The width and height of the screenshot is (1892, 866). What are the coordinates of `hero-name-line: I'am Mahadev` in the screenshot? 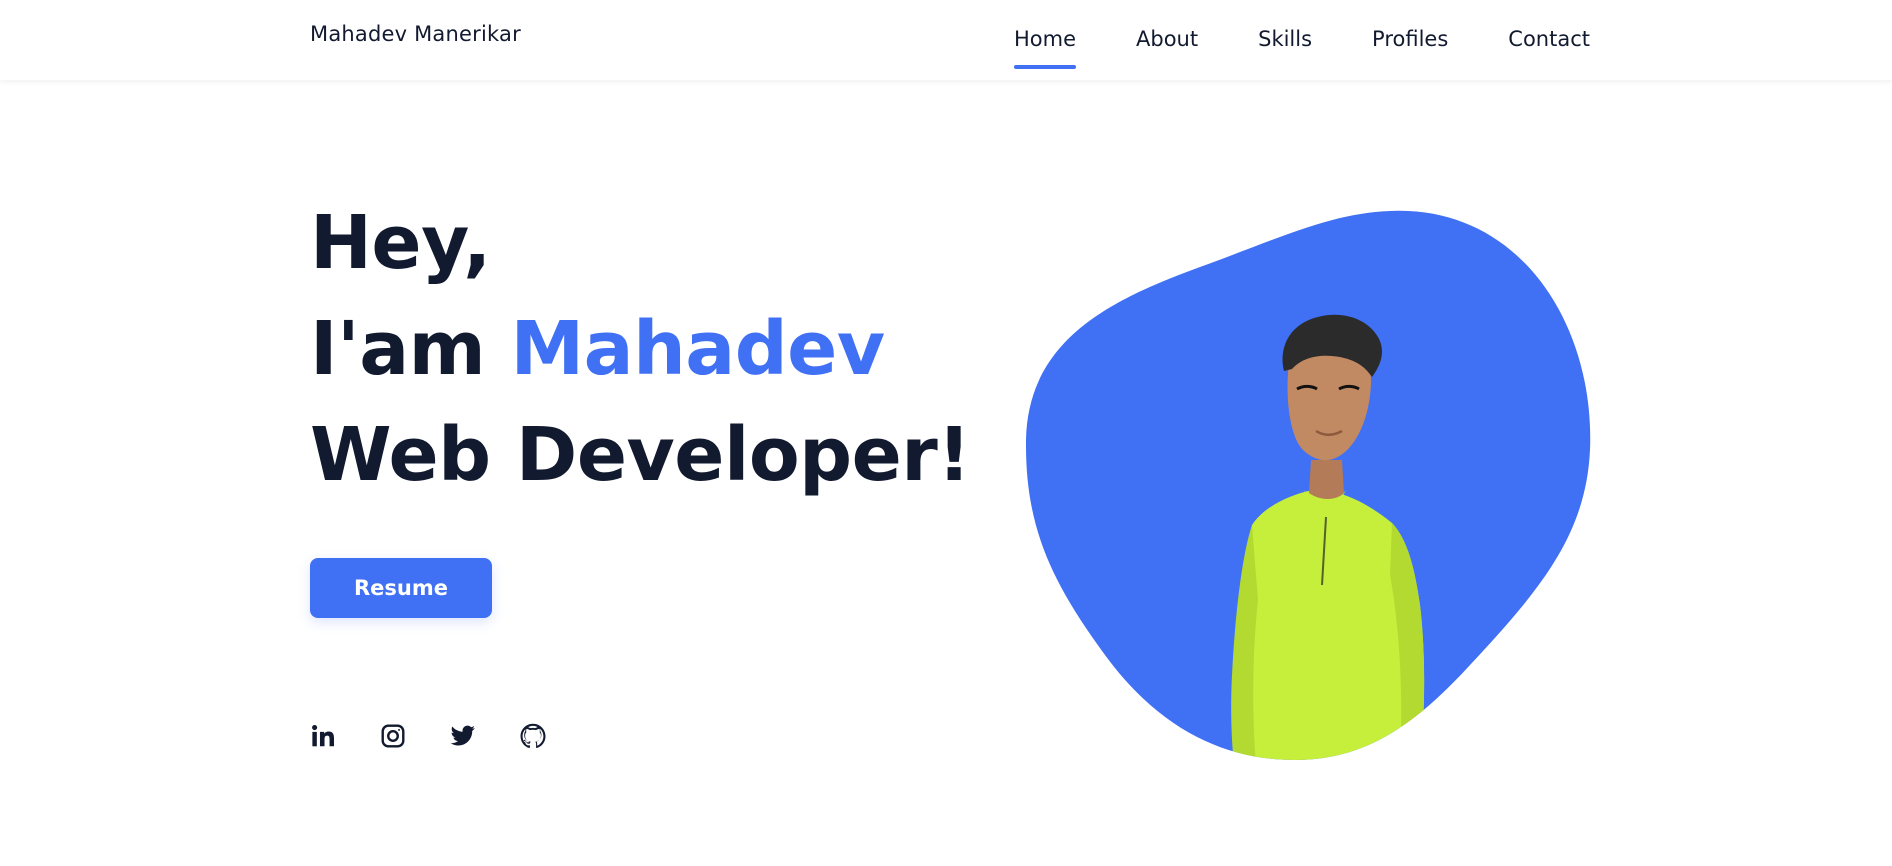 It's located at (597, 349).